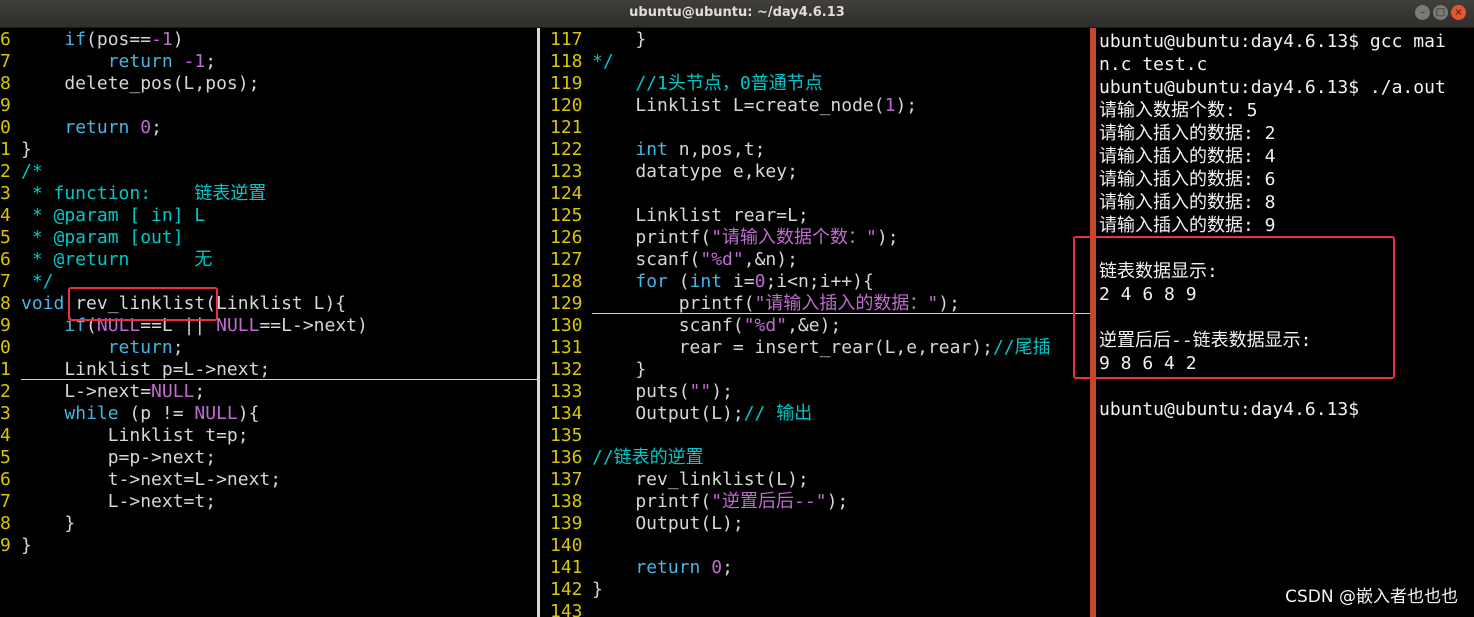  Describe the element at coordinates (1229, 409) in the screenshot. I see `terminal-line: ubuntu@ubuntu:day4.6.13$` at that location.